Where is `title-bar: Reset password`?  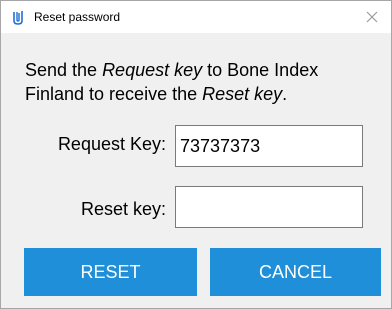 title-bar: Reset password is located at coordinates (196, 17).